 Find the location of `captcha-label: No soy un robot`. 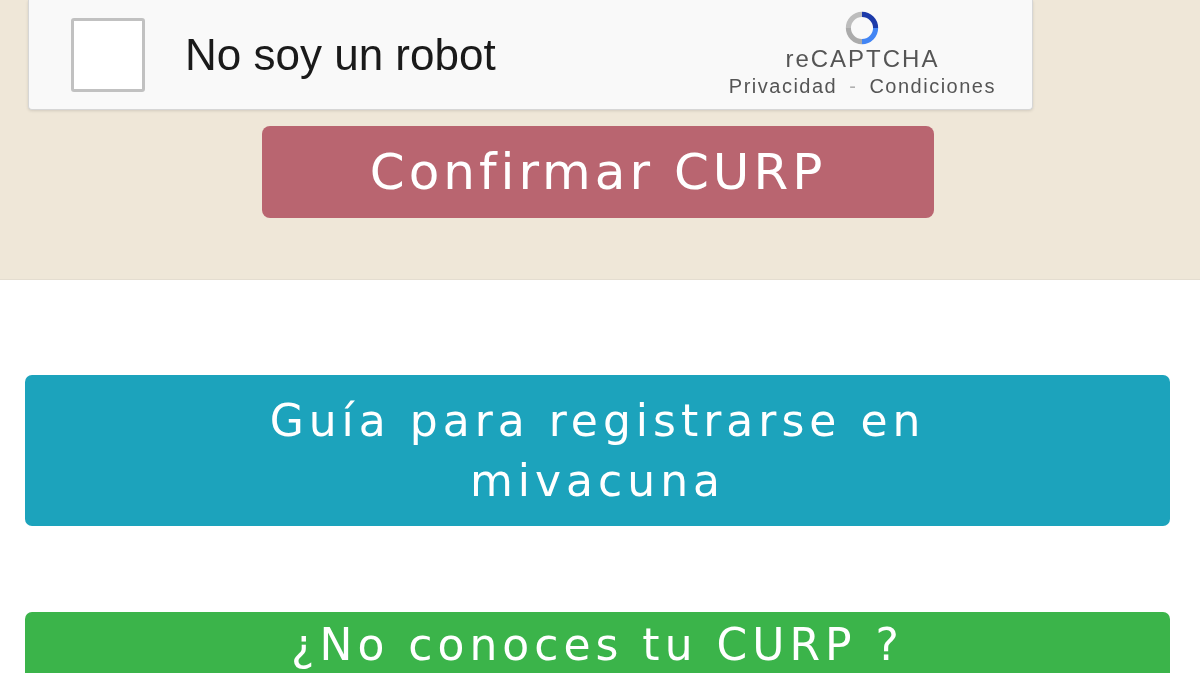

captcha-label: No soy un robot is located at coordinates (340, 54).